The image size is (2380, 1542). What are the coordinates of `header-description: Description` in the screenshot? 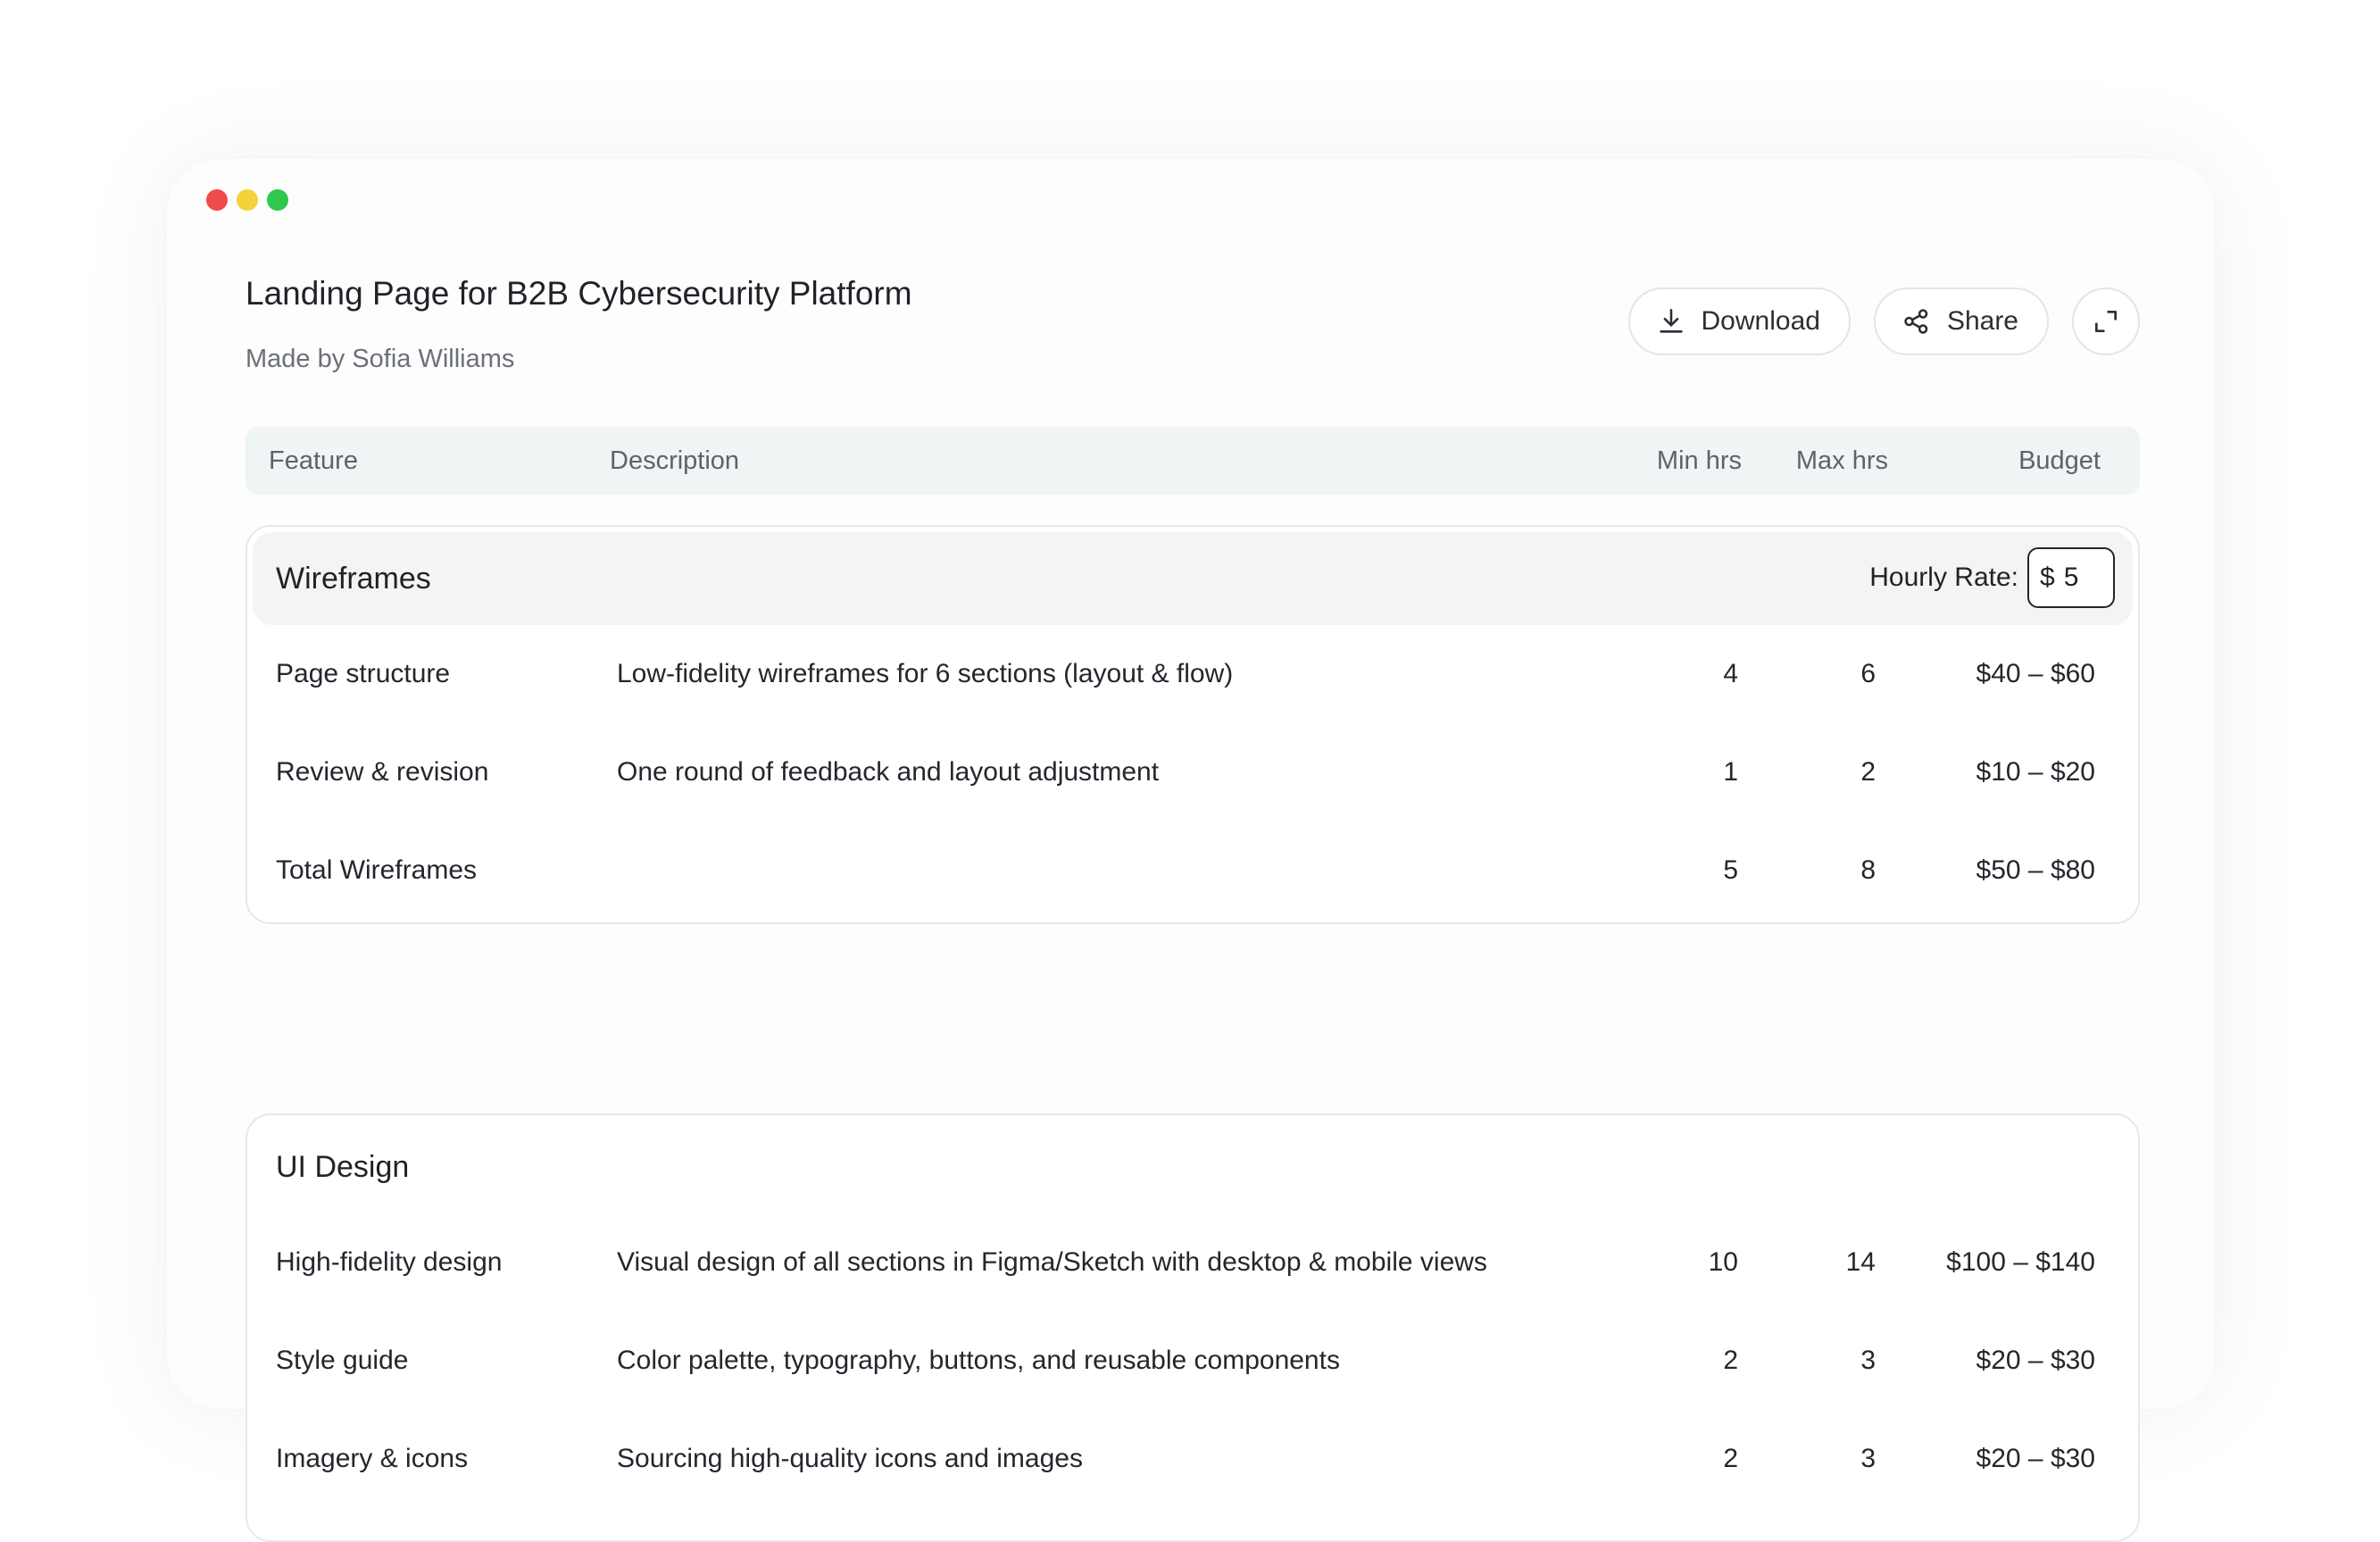 It's located at (675, 460).